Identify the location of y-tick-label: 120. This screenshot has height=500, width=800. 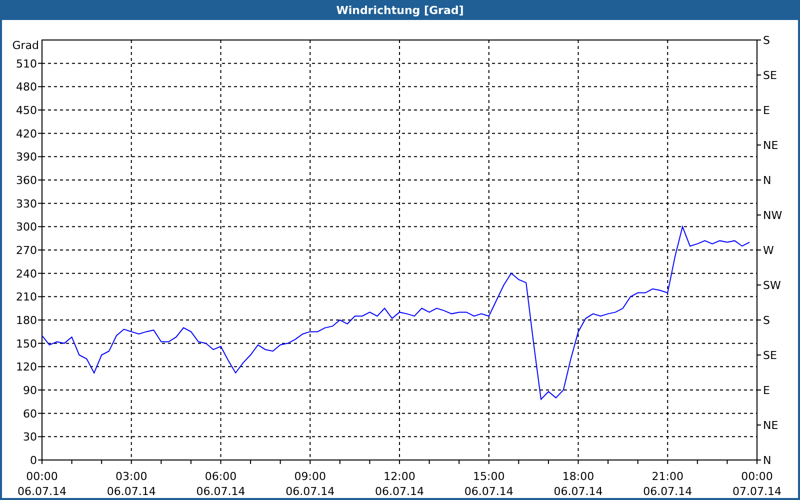
(26, 367).